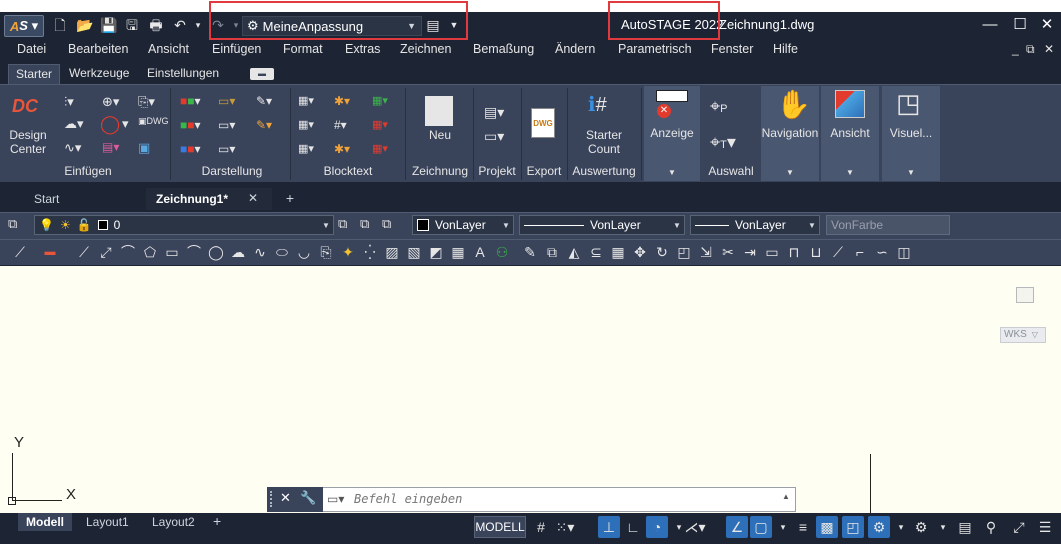  I want to click on layout-tab-modell: Modell, so click(45, 522).